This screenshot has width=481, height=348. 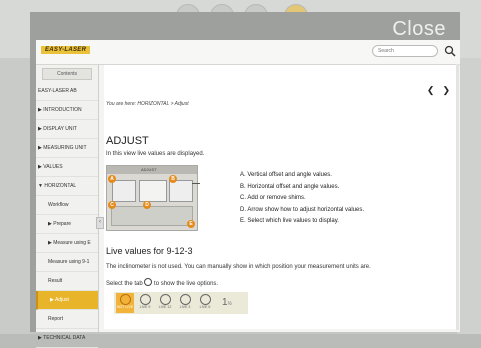 I want to click on toc-item-result: Result, so click(x=67, y=281).